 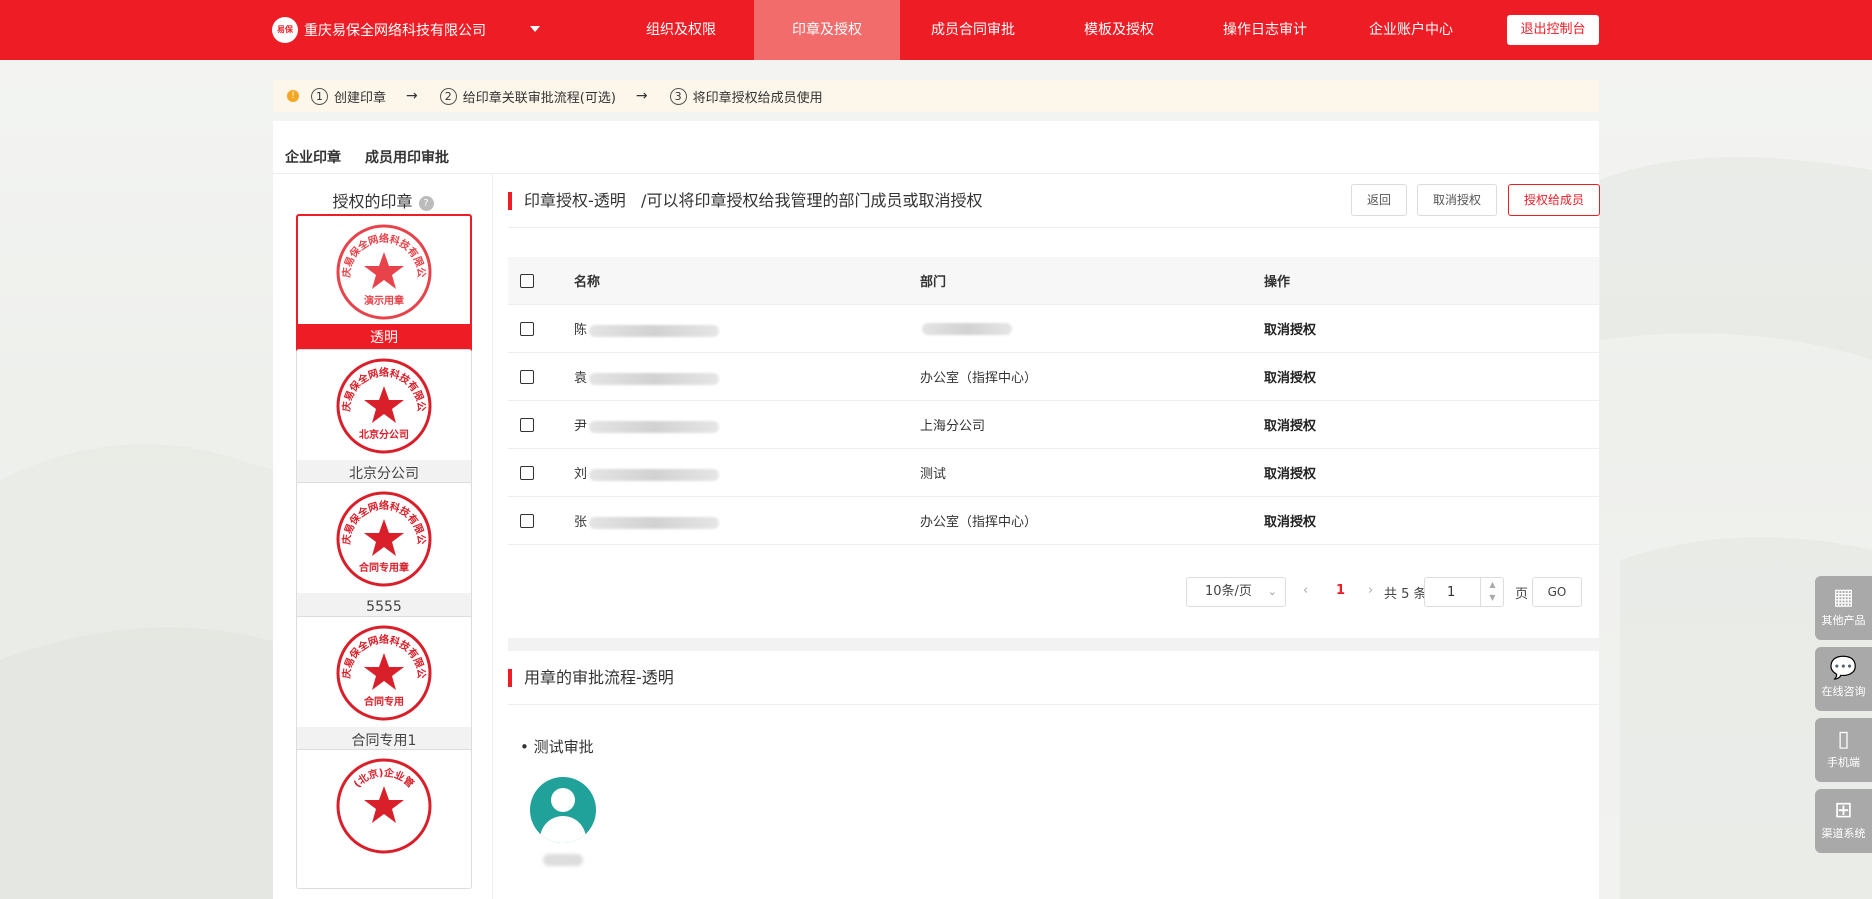 What do you see at coordinates (563, 860) in the screenshot?
I see `approver-name-blurred` at bounding box center [563, 860].